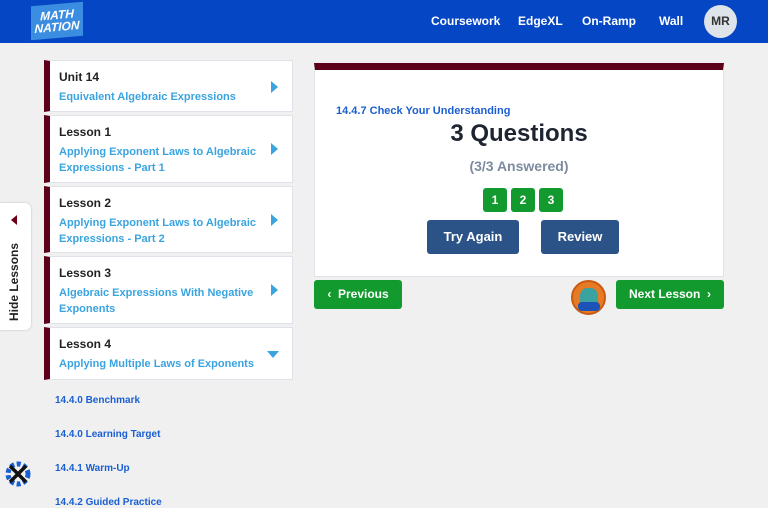 The height and width of the screenshot is (508, 768). Describe the element at coordinates (465, 21) in the screenshot. I see `nav-coursework: Coursework` at that location.